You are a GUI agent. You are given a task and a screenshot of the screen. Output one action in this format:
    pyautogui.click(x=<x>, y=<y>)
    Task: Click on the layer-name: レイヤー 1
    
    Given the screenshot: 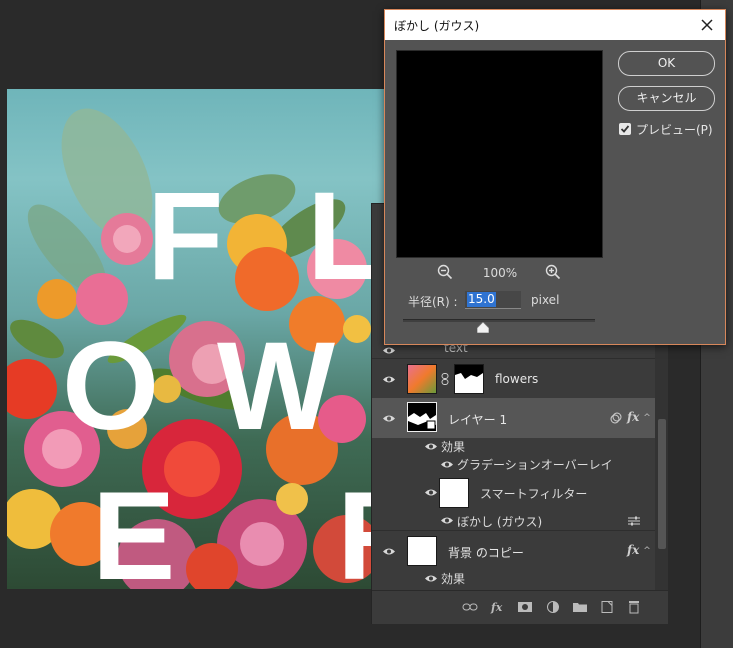 What is the action you would take?
    pyautogui.click(x=477, y=419)
    